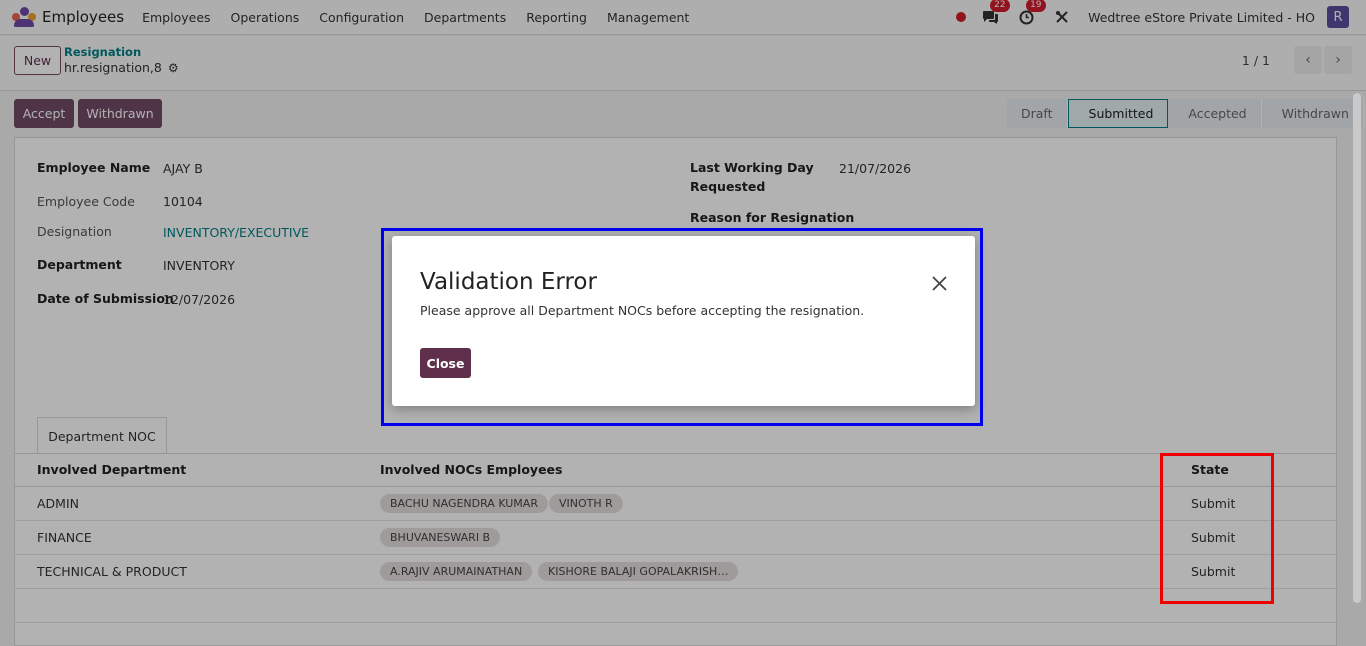  Describe the element at coordinates (682, 327) in the screenshot. I see `dialog-highlight-box` at that location.